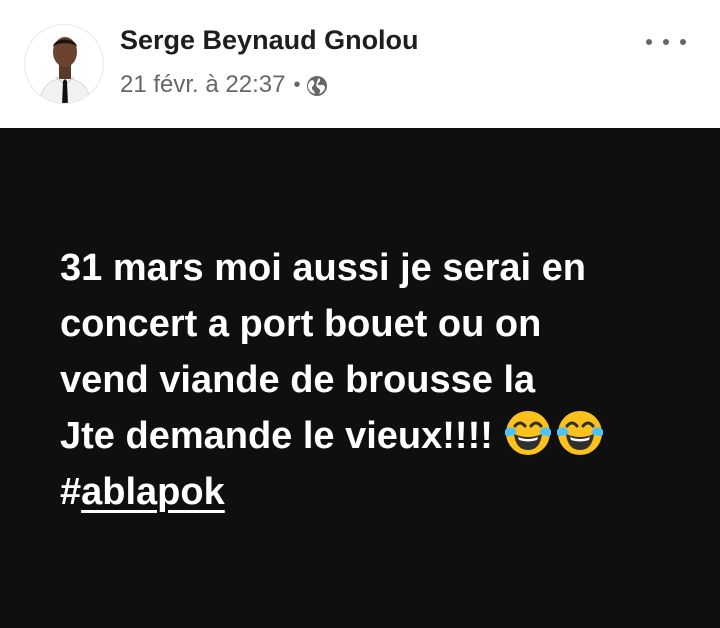 The height and width of the screenshot is (628, 720). Describe the element at coordinates (301, 324) in the screenshot. I see `post-text-line-2: concert a port bouet ou on` at that location.